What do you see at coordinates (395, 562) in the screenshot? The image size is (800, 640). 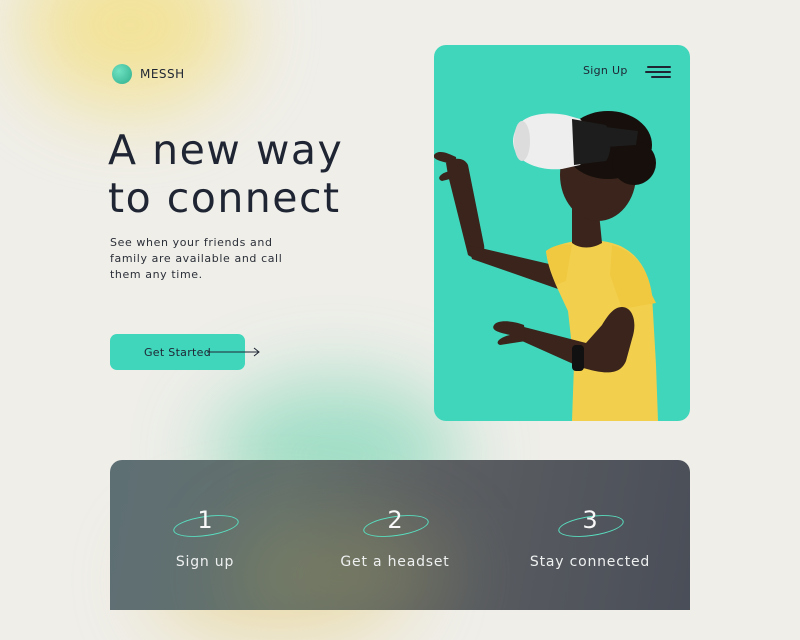 I see `step-2-label: Get a headset` at bounding box center [395, 562].